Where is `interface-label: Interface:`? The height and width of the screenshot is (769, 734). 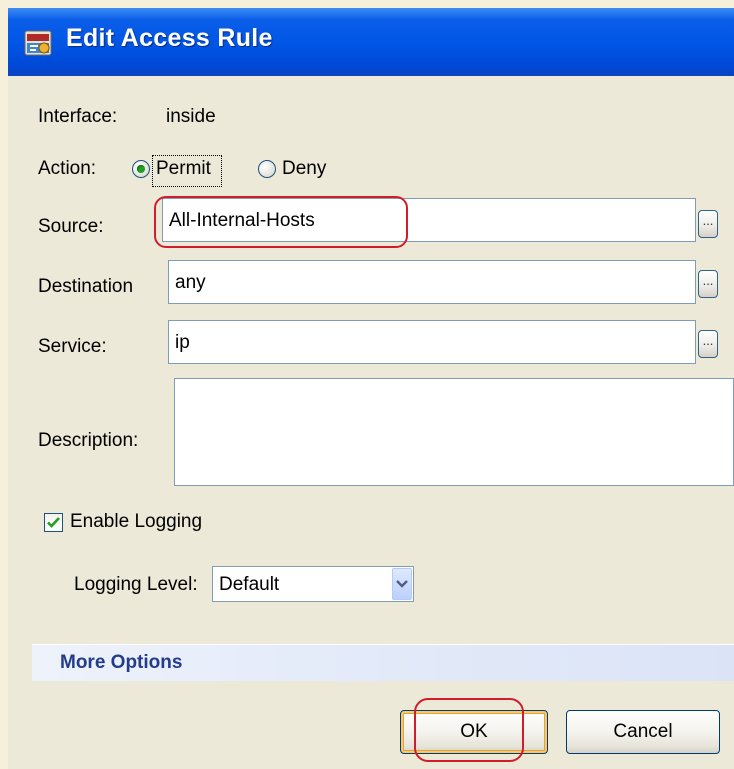 interface-label: Interface: is located at coordinates (78, 116).